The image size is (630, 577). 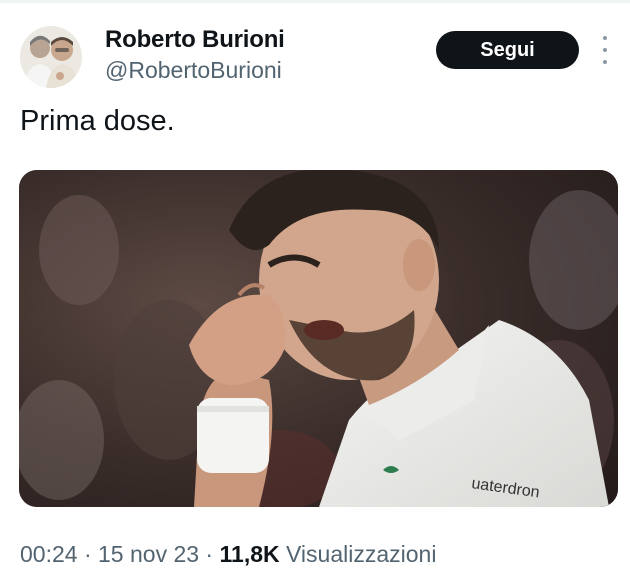 I want to click on tweet-text: Prima dose., so click(x=97, y=121).